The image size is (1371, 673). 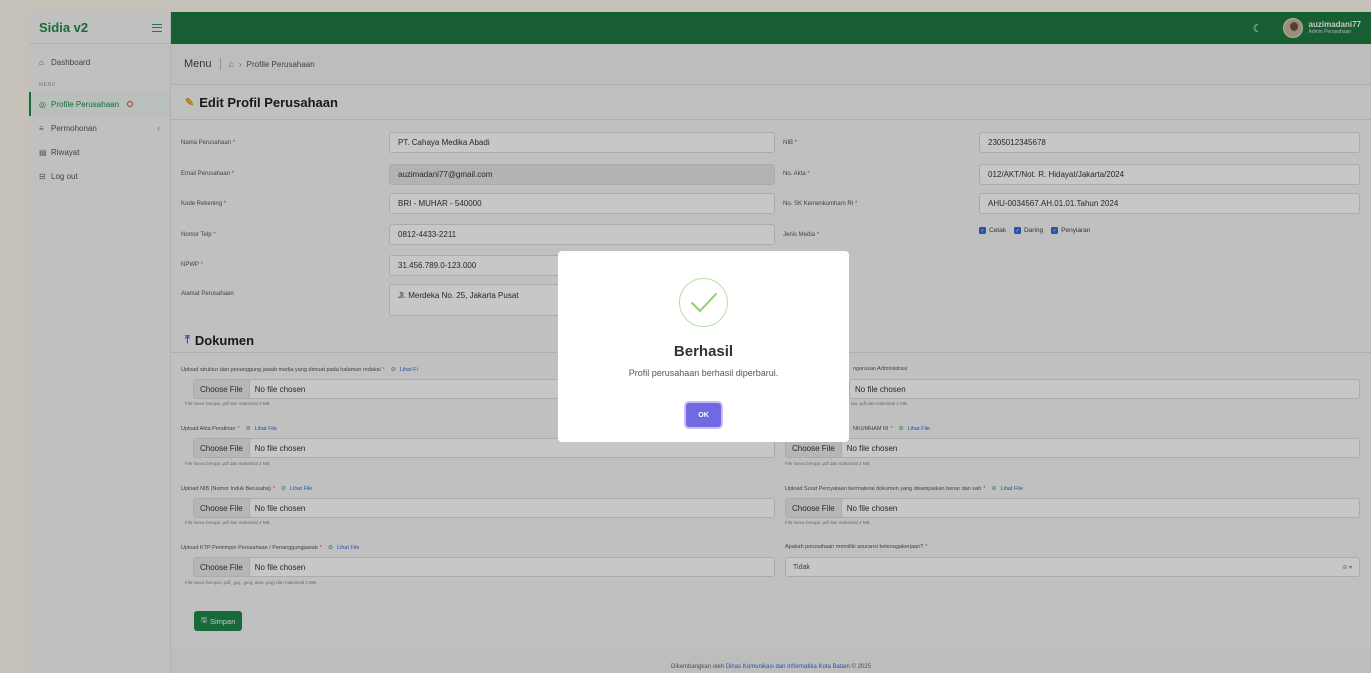 What do you see at coordinates (703, 415) in the screenshot?
I see `ok-button: OK` at bounding box center [703, 415].